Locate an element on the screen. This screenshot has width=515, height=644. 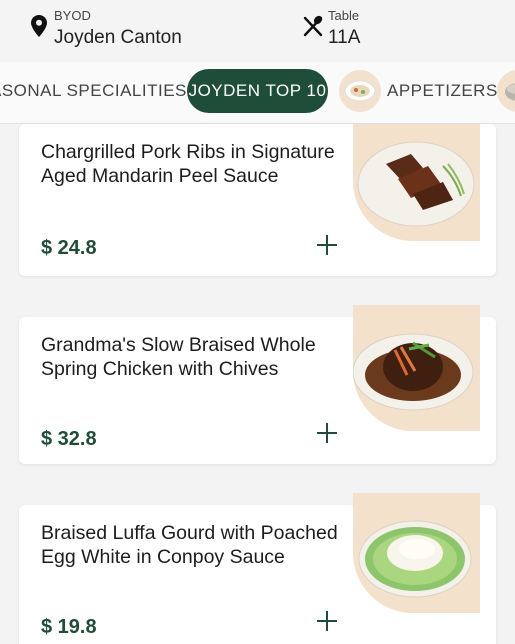
dish-price: $ 19.8 is located at coordinates (69, 627).